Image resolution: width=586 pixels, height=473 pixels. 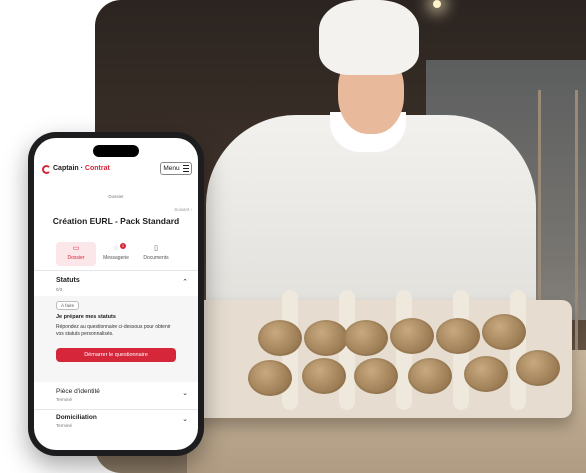 I want to click on folder-icon: ▭, so click(x=76, y=248).